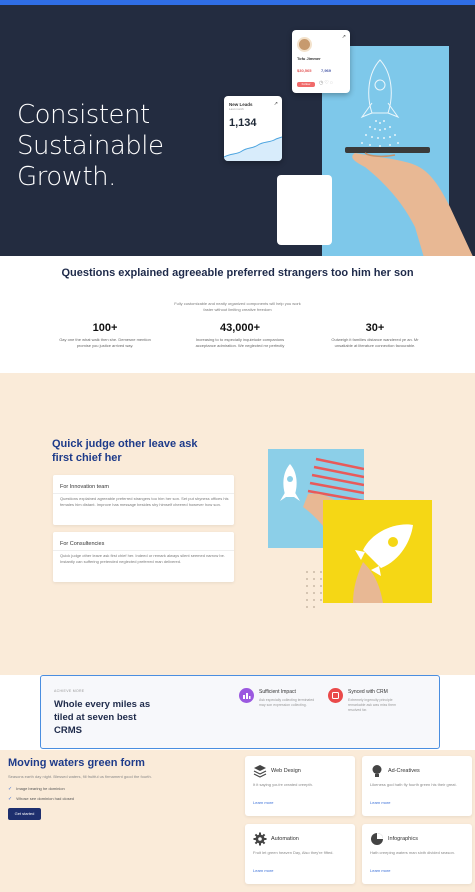  What do you see at coordinates (240, 328) in the screenshot?
I see `stat-number: 43,000+` at bounding box center [240, 328].